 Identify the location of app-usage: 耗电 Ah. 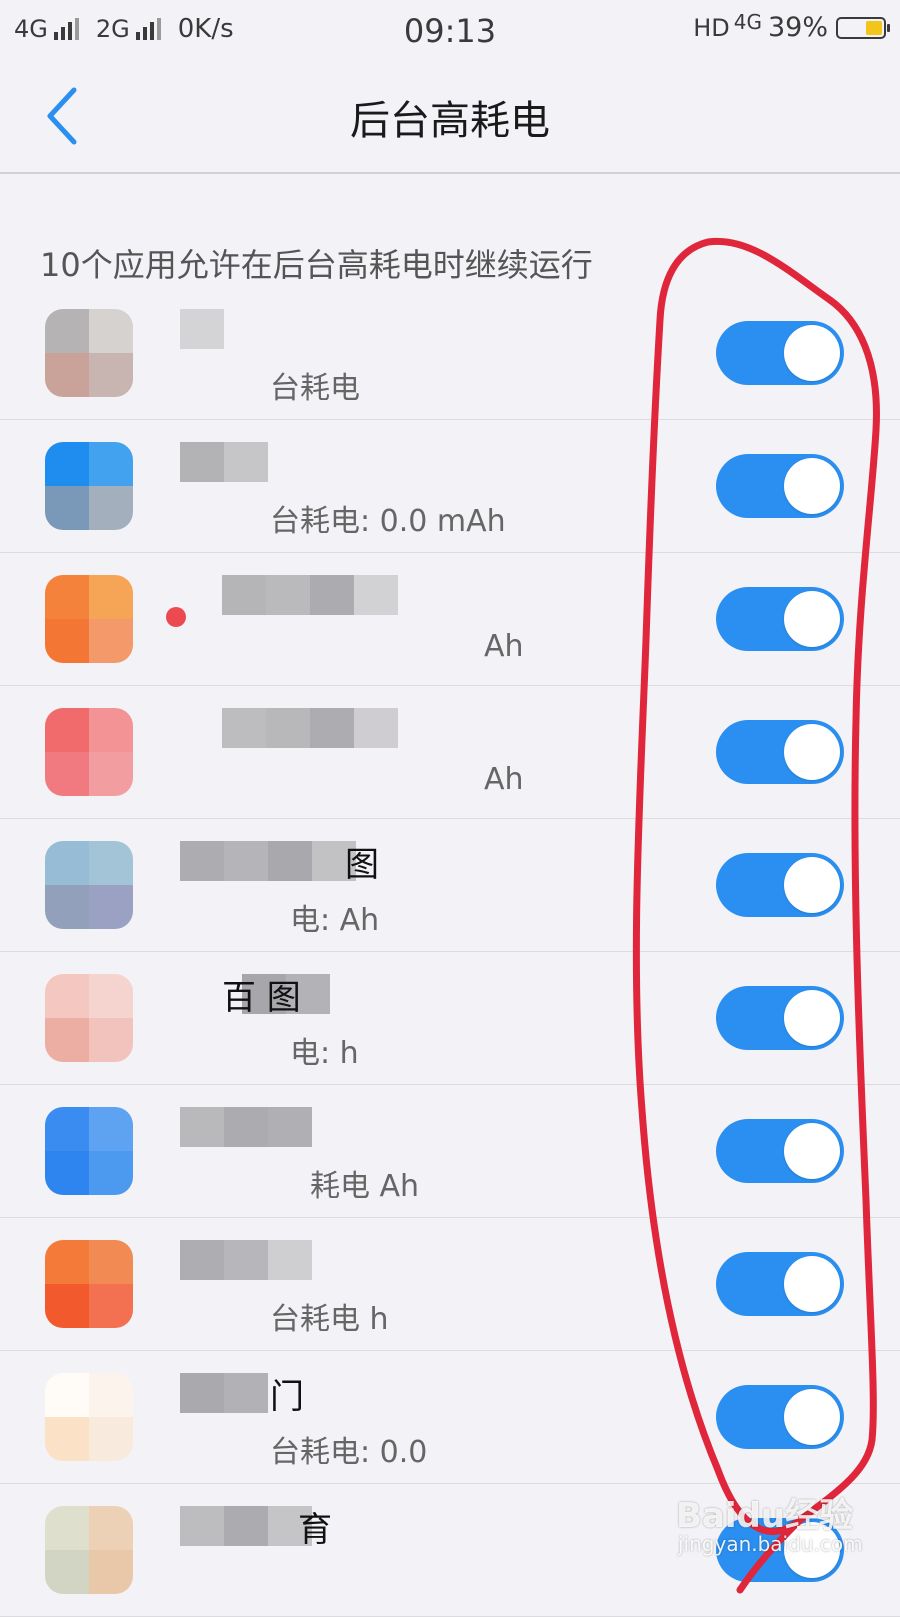
(365, 1186).